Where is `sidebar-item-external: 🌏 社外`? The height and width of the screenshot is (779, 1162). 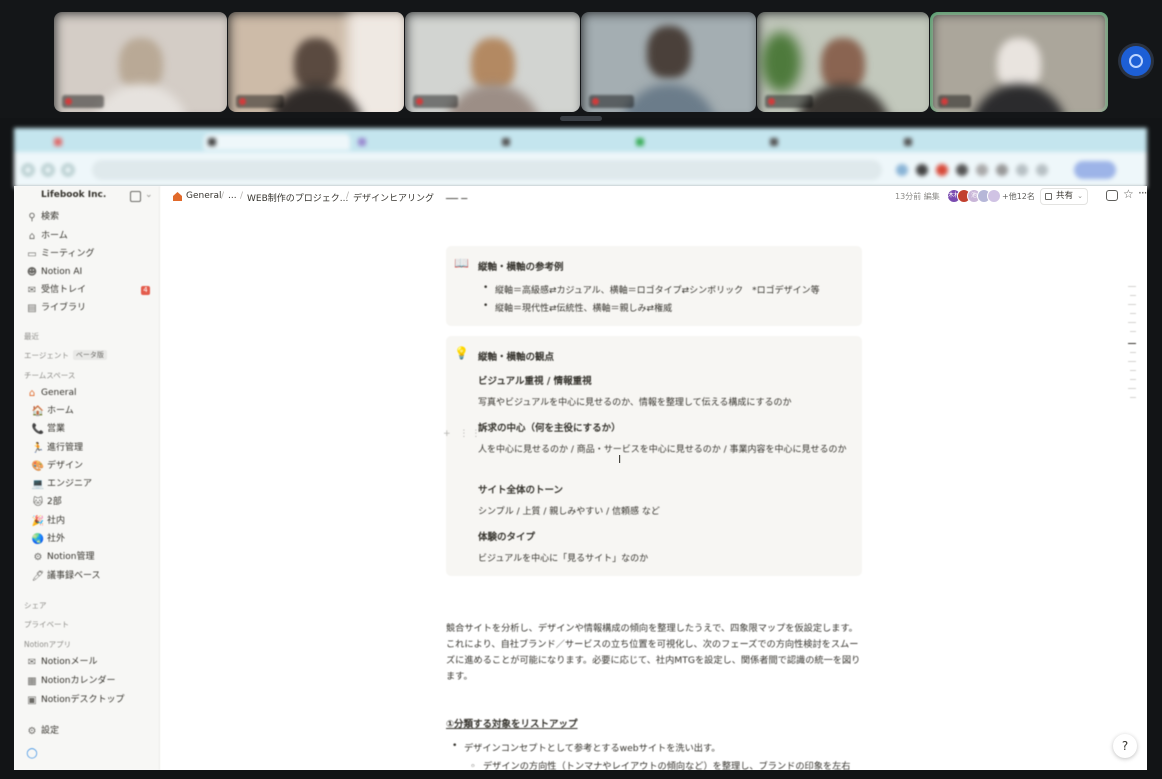 sidebar-item-external: 🌏 社外 is located at coordinates (95, 539).